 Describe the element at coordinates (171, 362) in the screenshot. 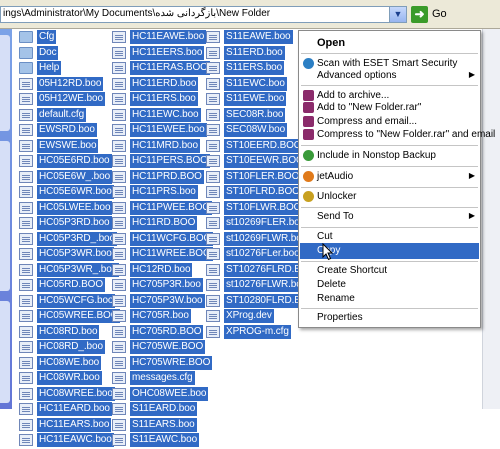

I see `file-name: HC705WRE.BOO` at that location.